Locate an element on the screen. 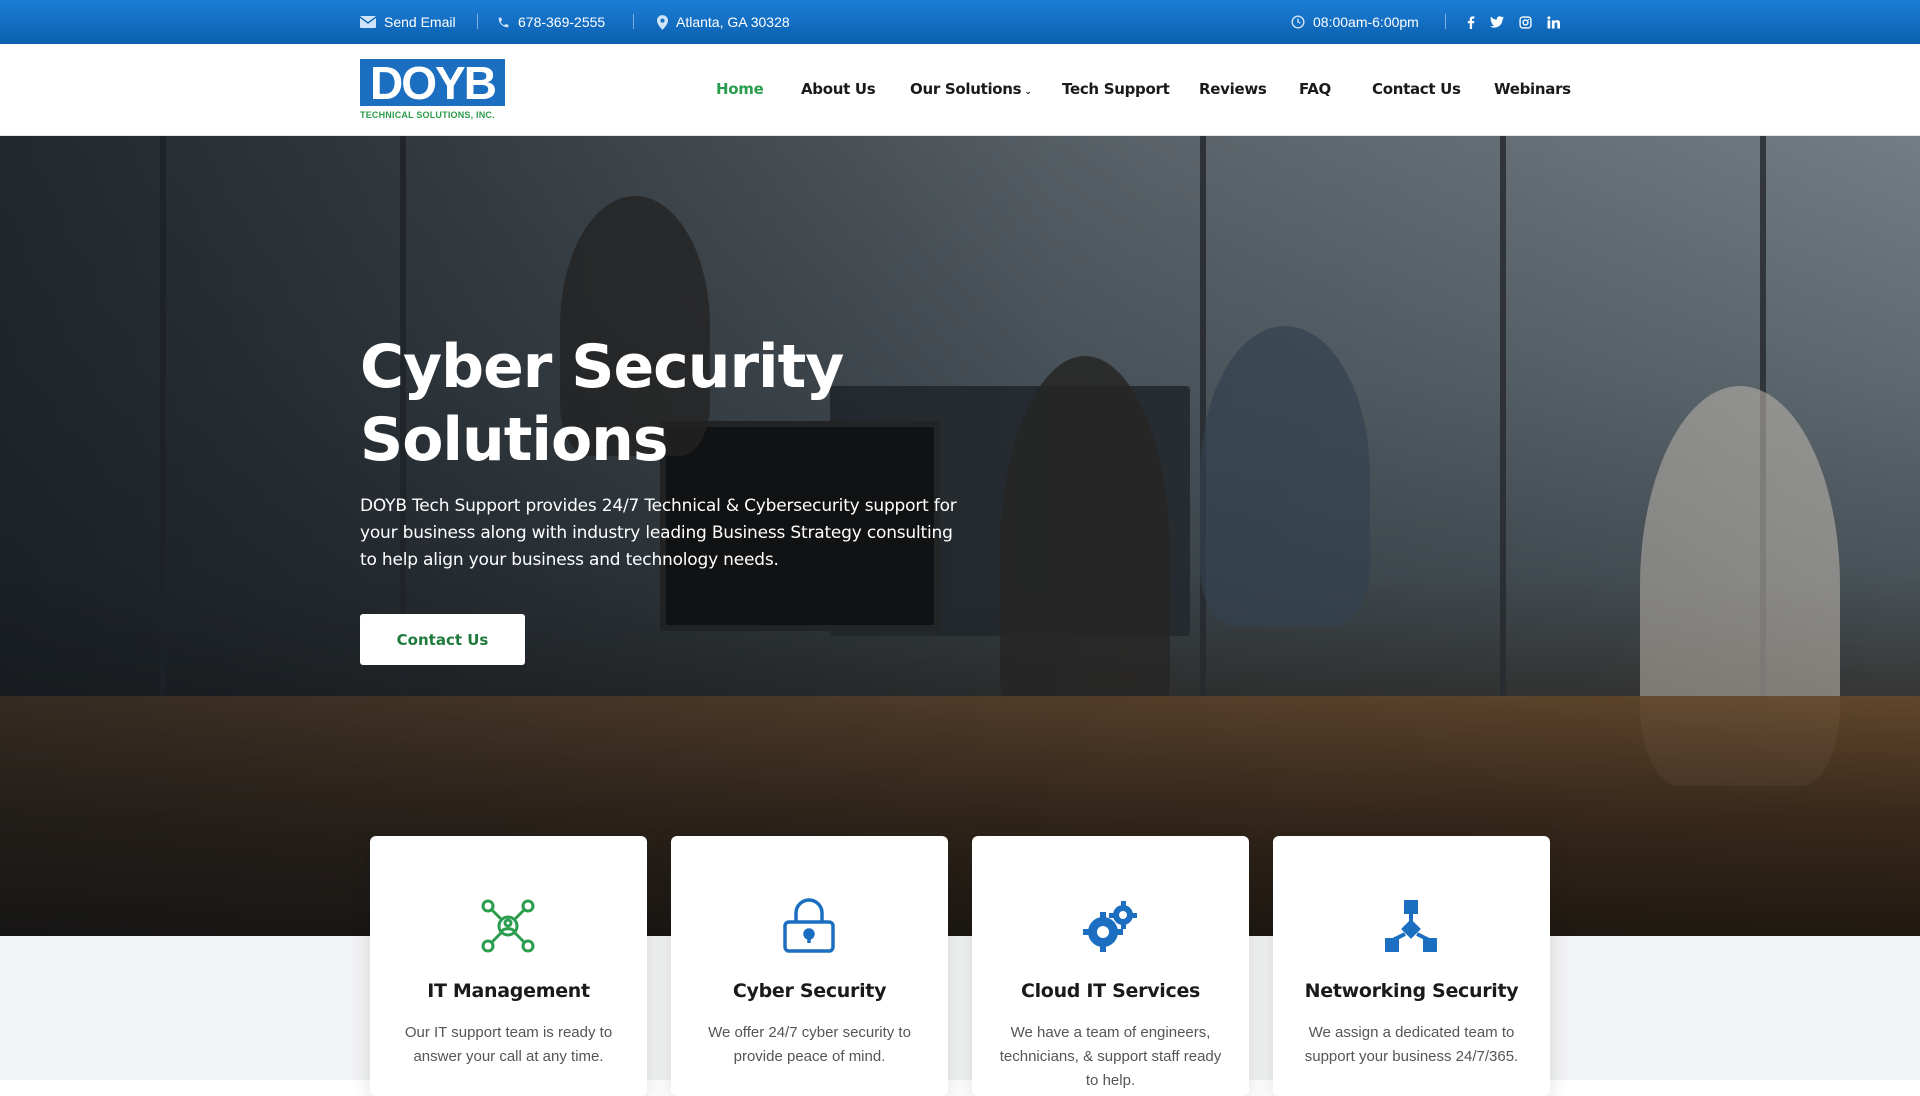 This screenshot has height=1096, width=1920. instagram-icon is located at coordinates (1525, 22).